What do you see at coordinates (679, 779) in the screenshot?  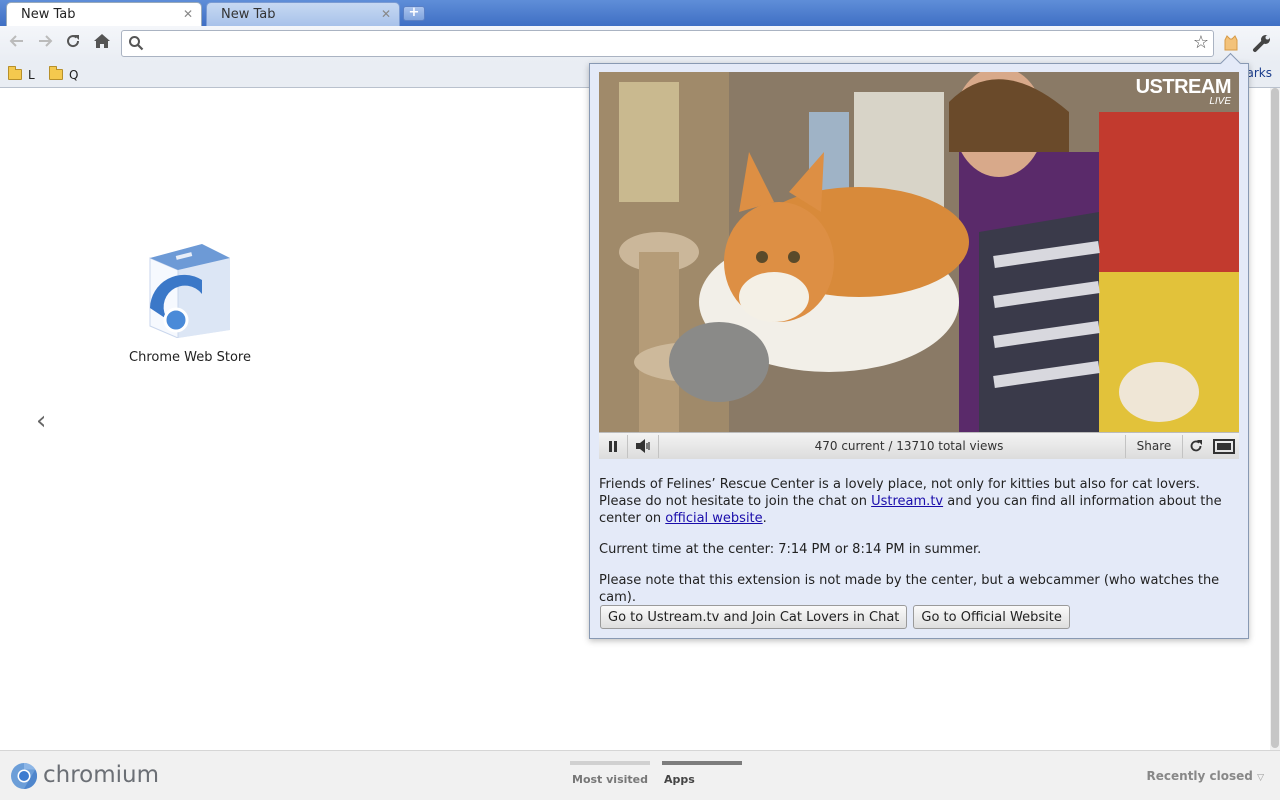 I see `tab-label: Apps` at bounding box center [679, 779].